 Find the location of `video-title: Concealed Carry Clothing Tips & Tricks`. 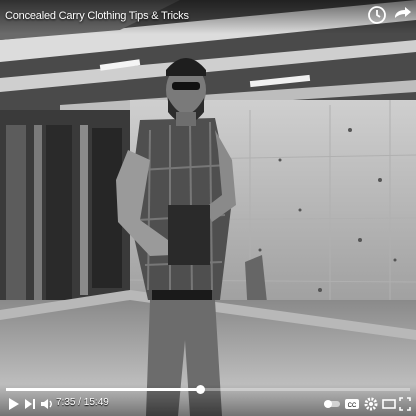

video-title: Concealed Carry Clothing Tips & Tricks is located at coordinates (97, 16).